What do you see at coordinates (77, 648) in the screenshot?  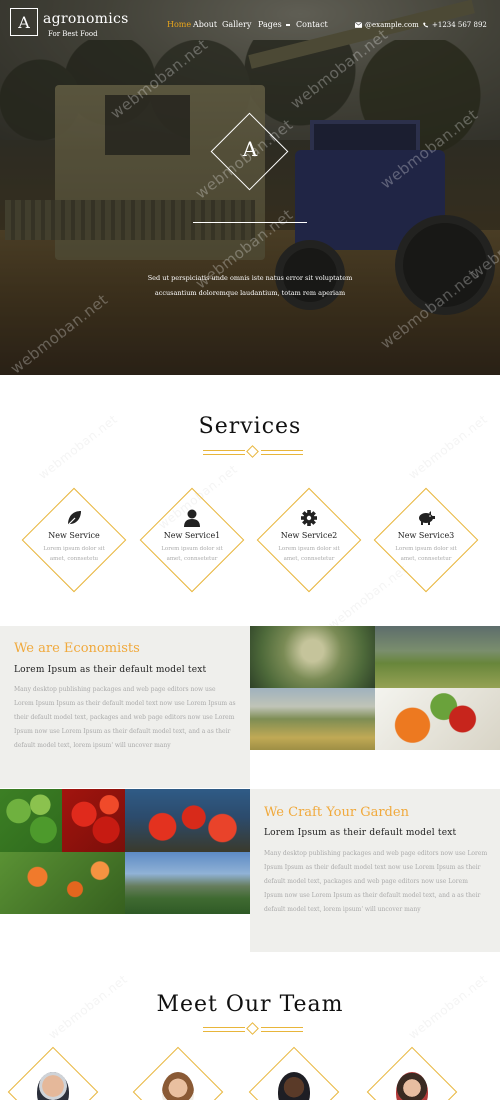 I see `economists-heading: We are Economists` at bounding box center [77, 648].